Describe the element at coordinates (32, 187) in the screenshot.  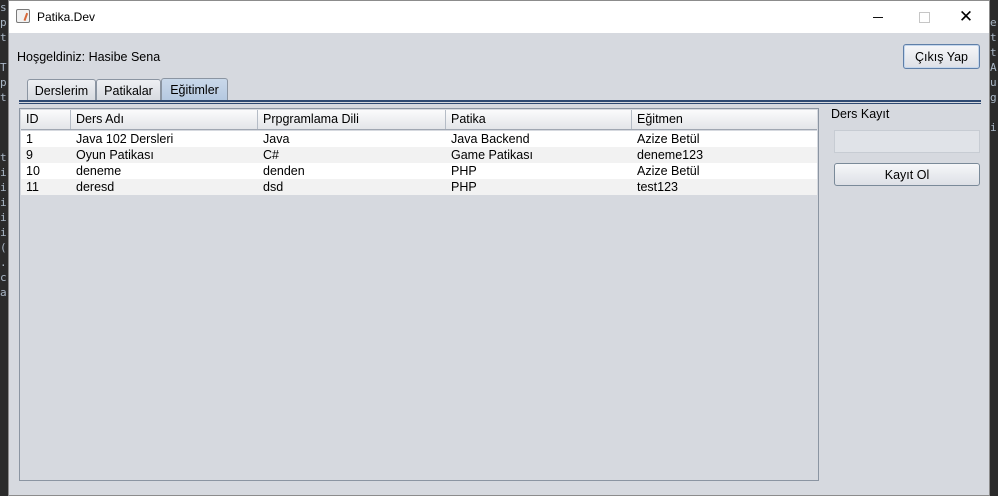
I see `cell-id: 11` at that location.